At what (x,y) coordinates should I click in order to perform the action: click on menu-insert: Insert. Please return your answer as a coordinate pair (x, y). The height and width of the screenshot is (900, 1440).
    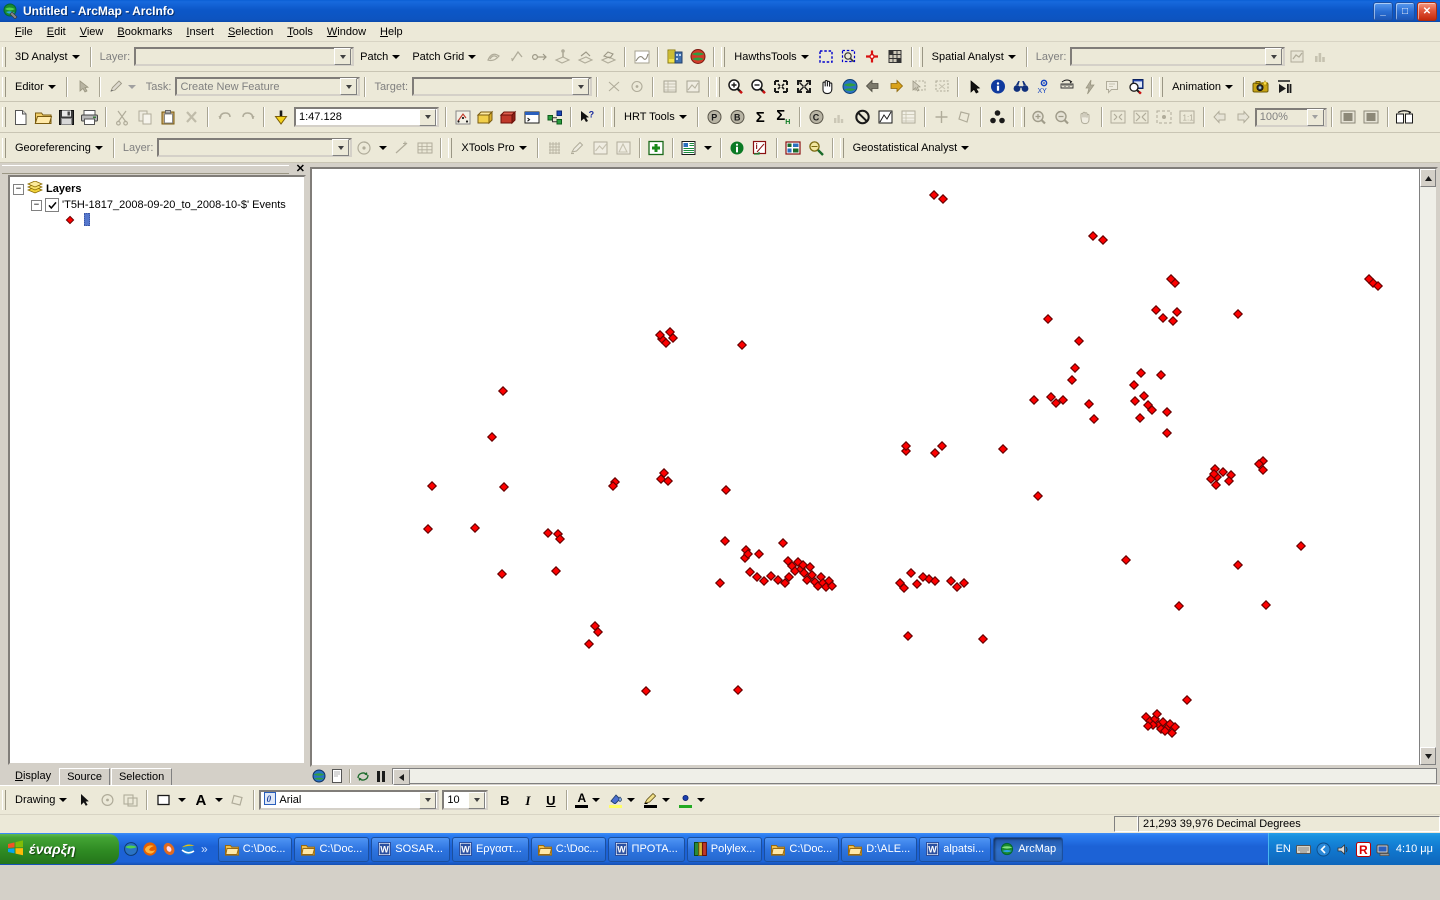
    Looking at the image, I should click on (200, 32).